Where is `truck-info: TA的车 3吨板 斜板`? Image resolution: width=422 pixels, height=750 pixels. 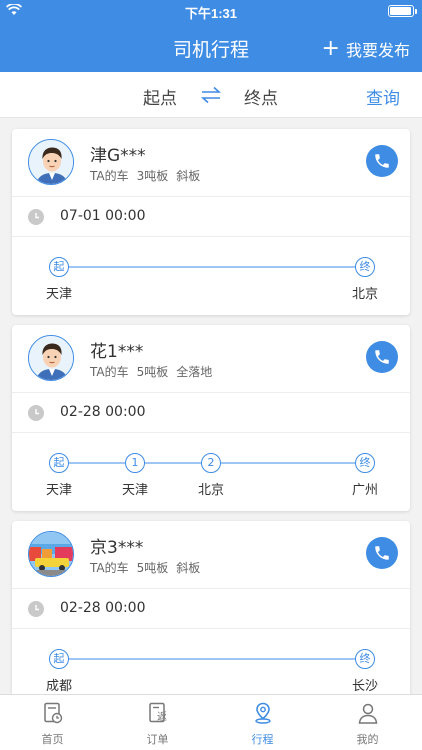 truck-info: TA的车 3吨板 斜板 is located at coordinates (149, 175).